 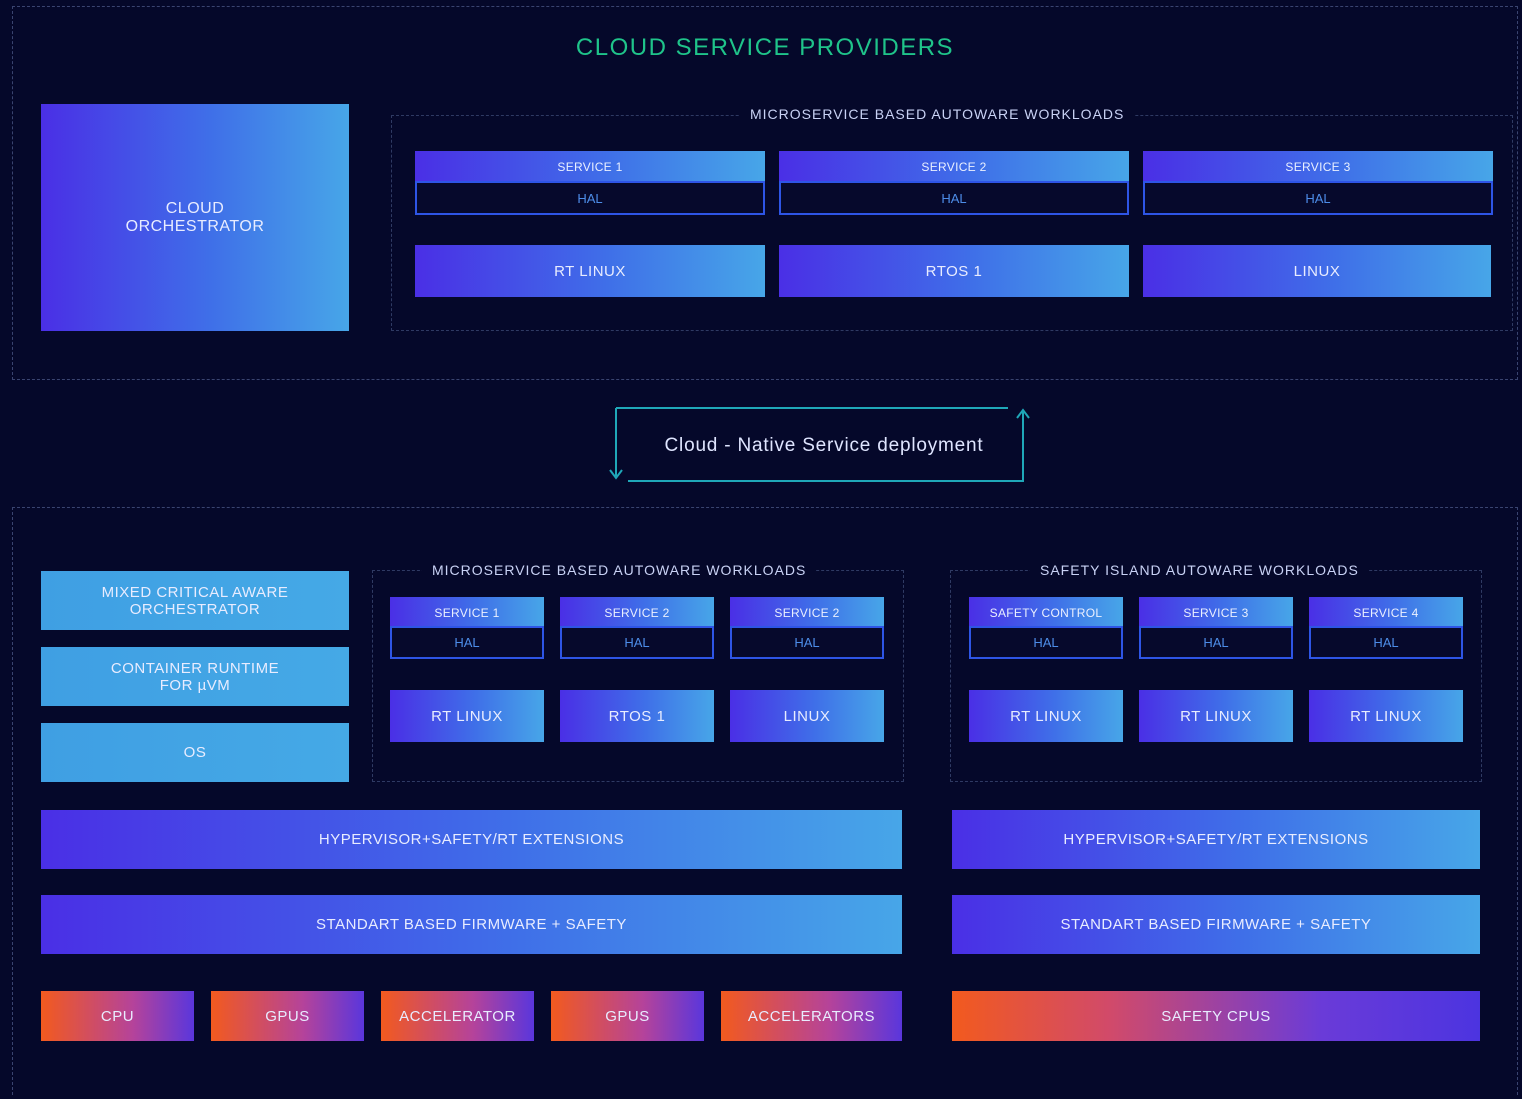 What do you see at coordinates (195, 208) in the screenshot?
I see `cloud-orchestrator-label-1: CLOUD` at bounding box center [195, 208].